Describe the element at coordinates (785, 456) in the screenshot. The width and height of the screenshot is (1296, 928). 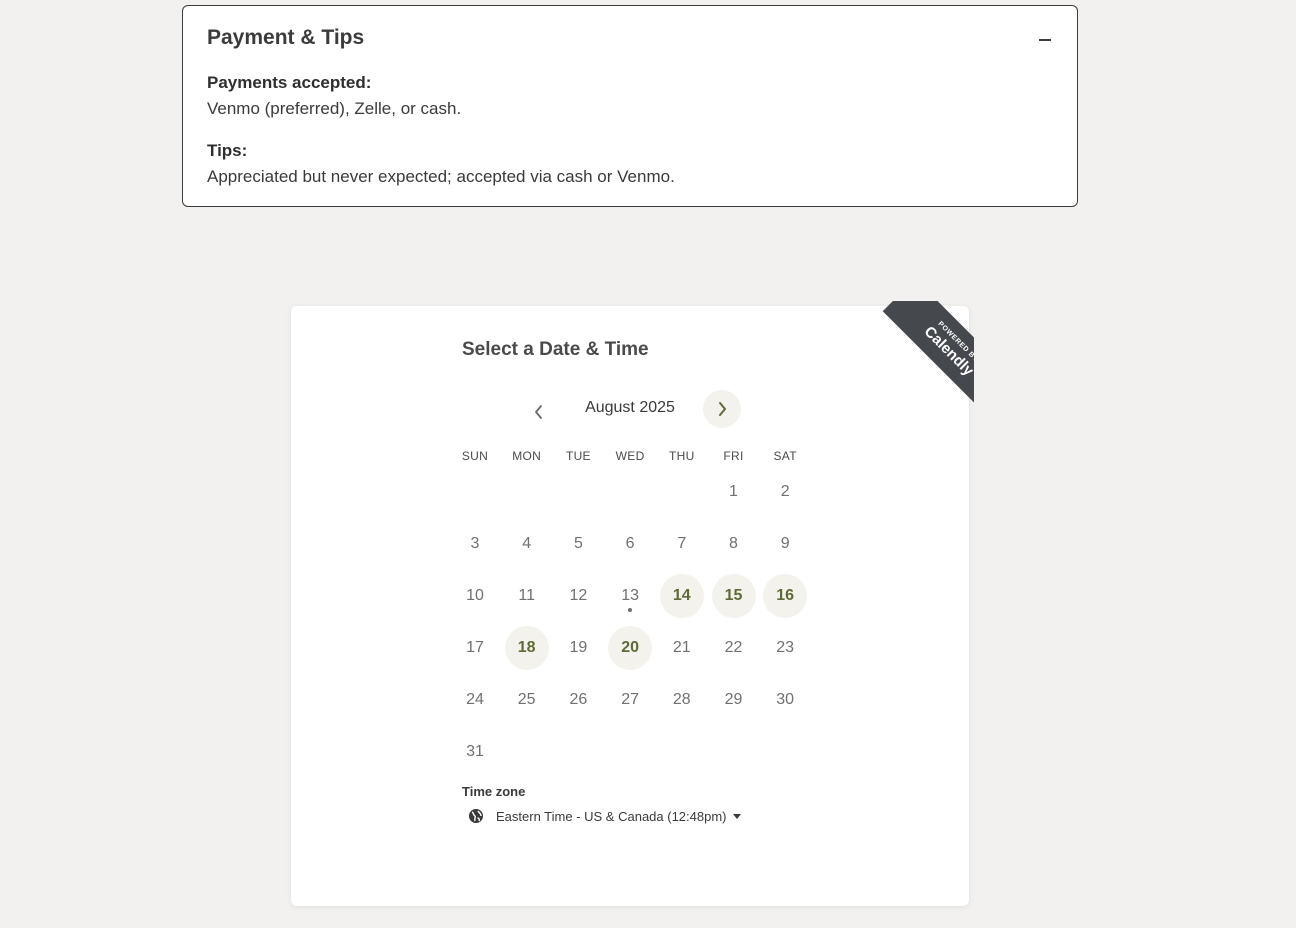
I see `weekday-sat: SAT` at that location.